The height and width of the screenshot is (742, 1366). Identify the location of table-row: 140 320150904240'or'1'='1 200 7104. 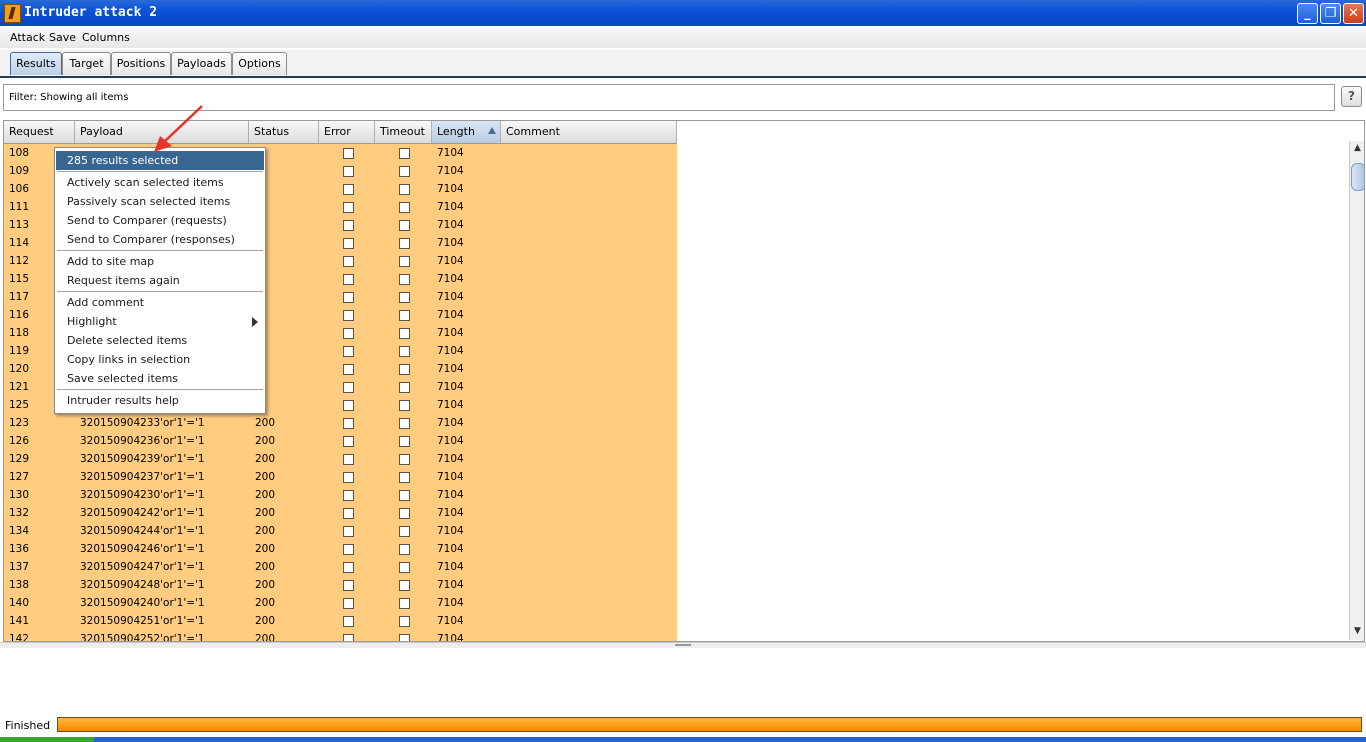
(340, 603).